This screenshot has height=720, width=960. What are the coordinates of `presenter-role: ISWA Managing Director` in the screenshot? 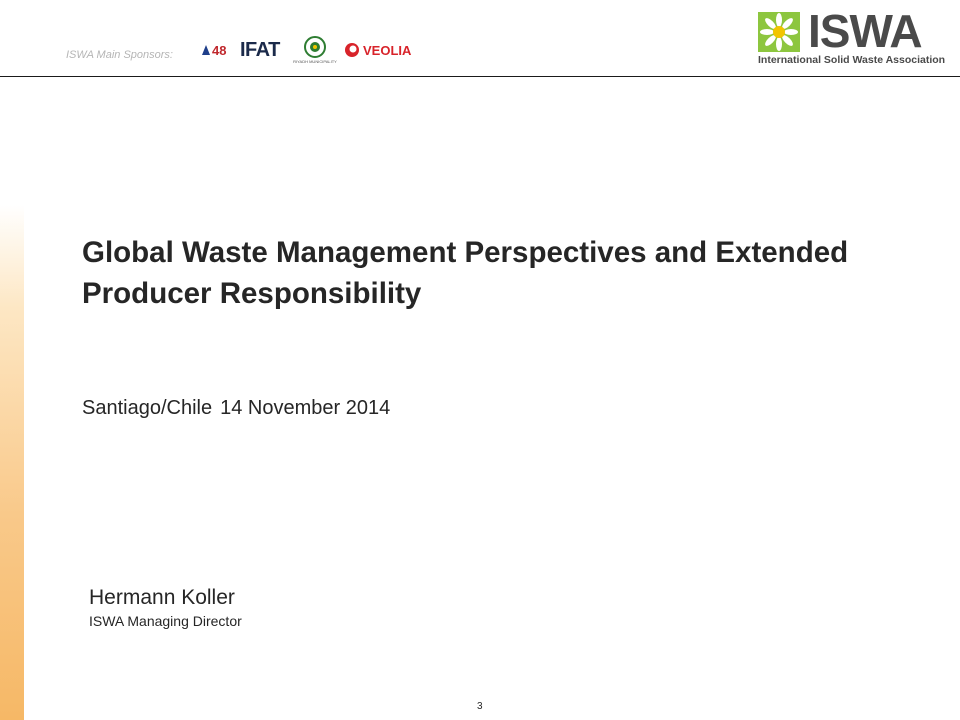 It's located at (165, 621).